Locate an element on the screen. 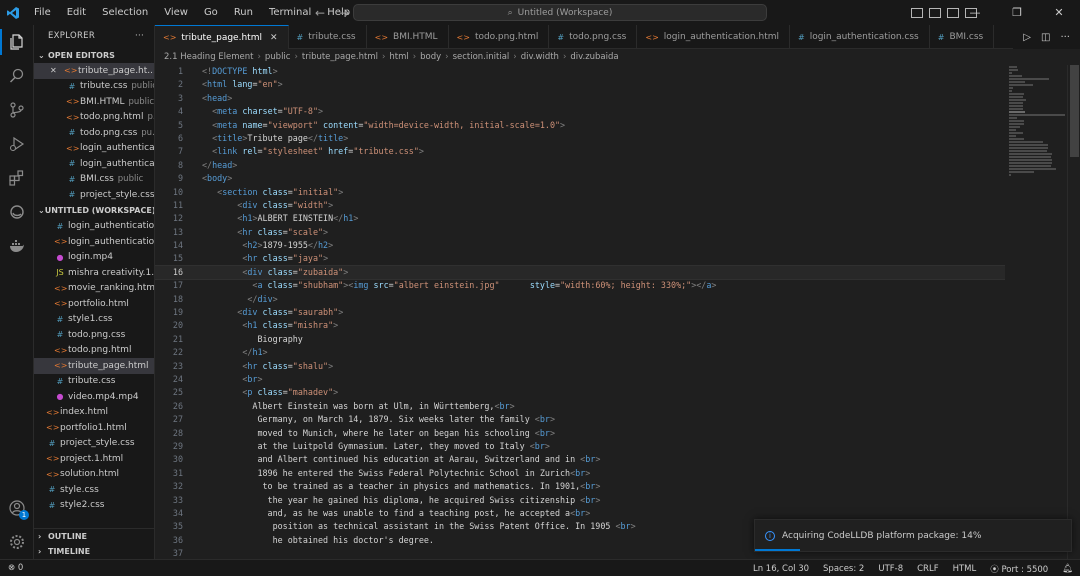 Image resolution: width=1080 pixels, height=576 pixels. code-line: 18 </div> is located at coordinates (580, 299).